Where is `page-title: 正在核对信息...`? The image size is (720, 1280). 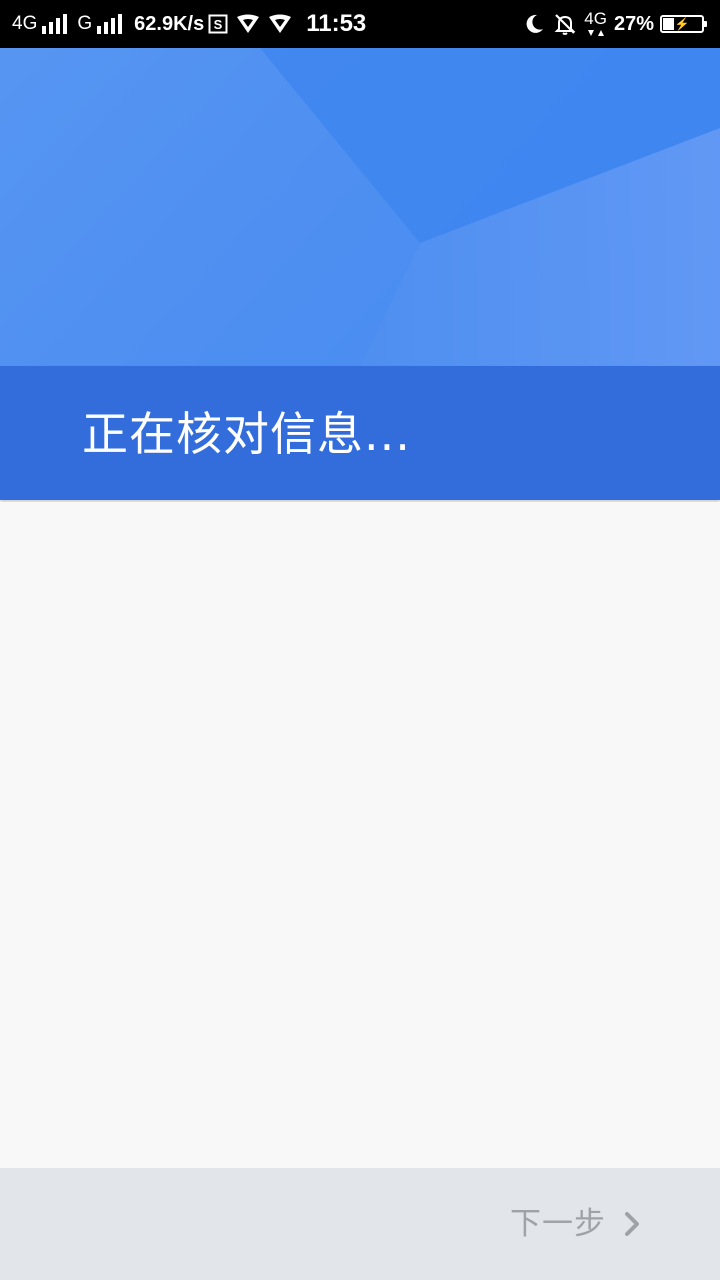
page-title: 正在核对信息... is located at coordinates (246, 434).